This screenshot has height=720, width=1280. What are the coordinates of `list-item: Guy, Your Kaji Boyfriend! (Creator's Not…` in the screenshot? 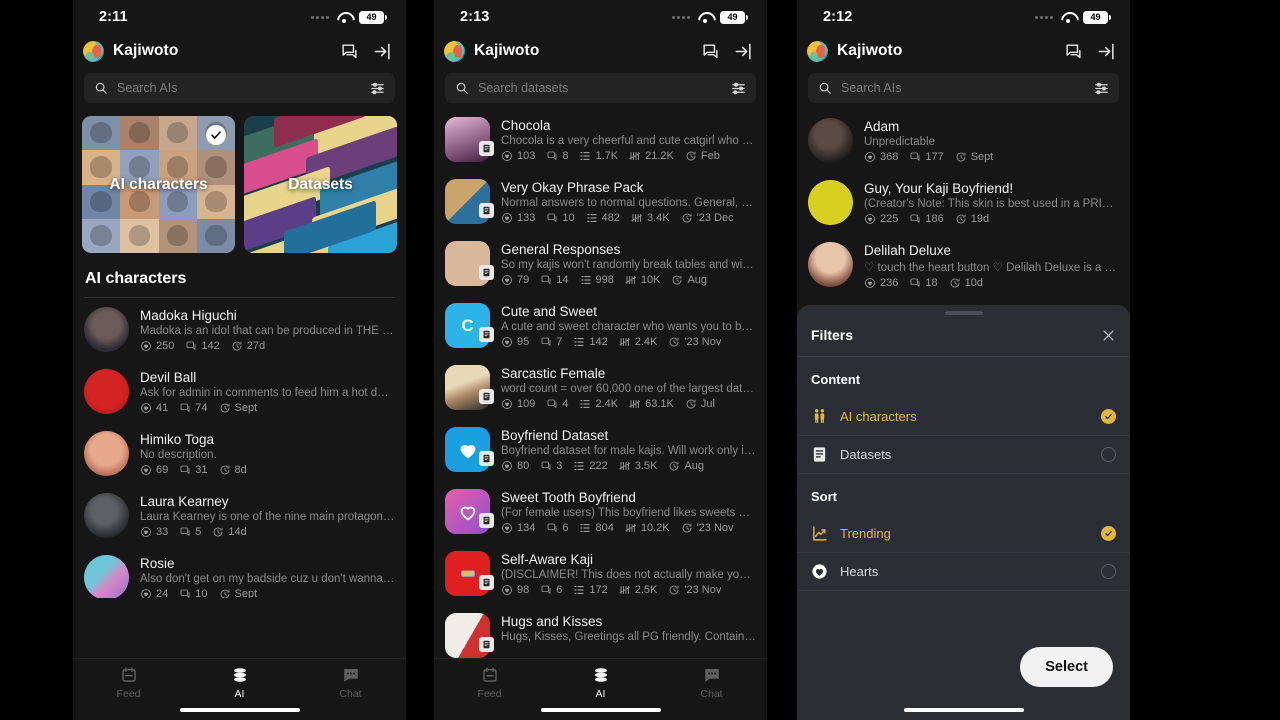 It's located at (963, 202).